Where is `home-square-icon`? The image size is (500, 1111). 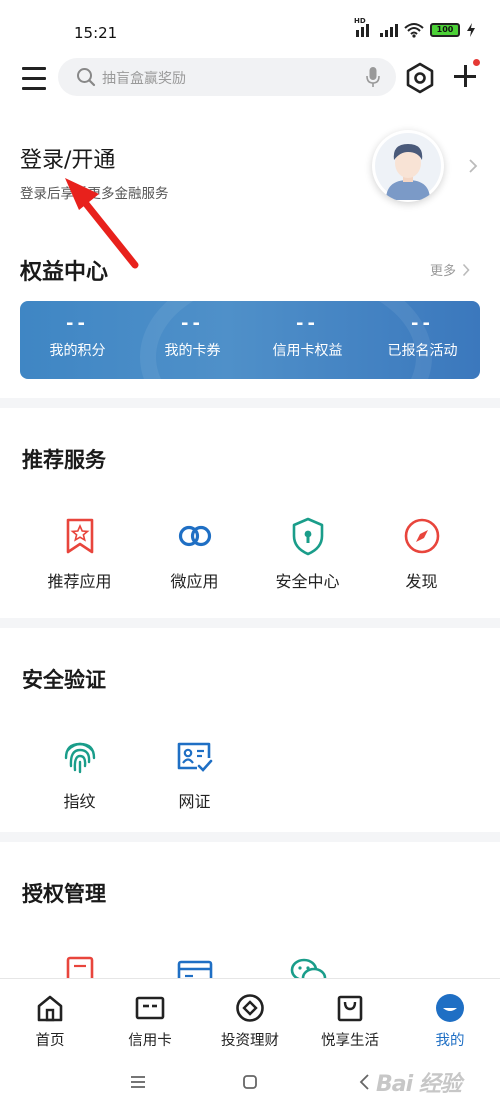 home-square-icon is located at coordinates (250, 1082).